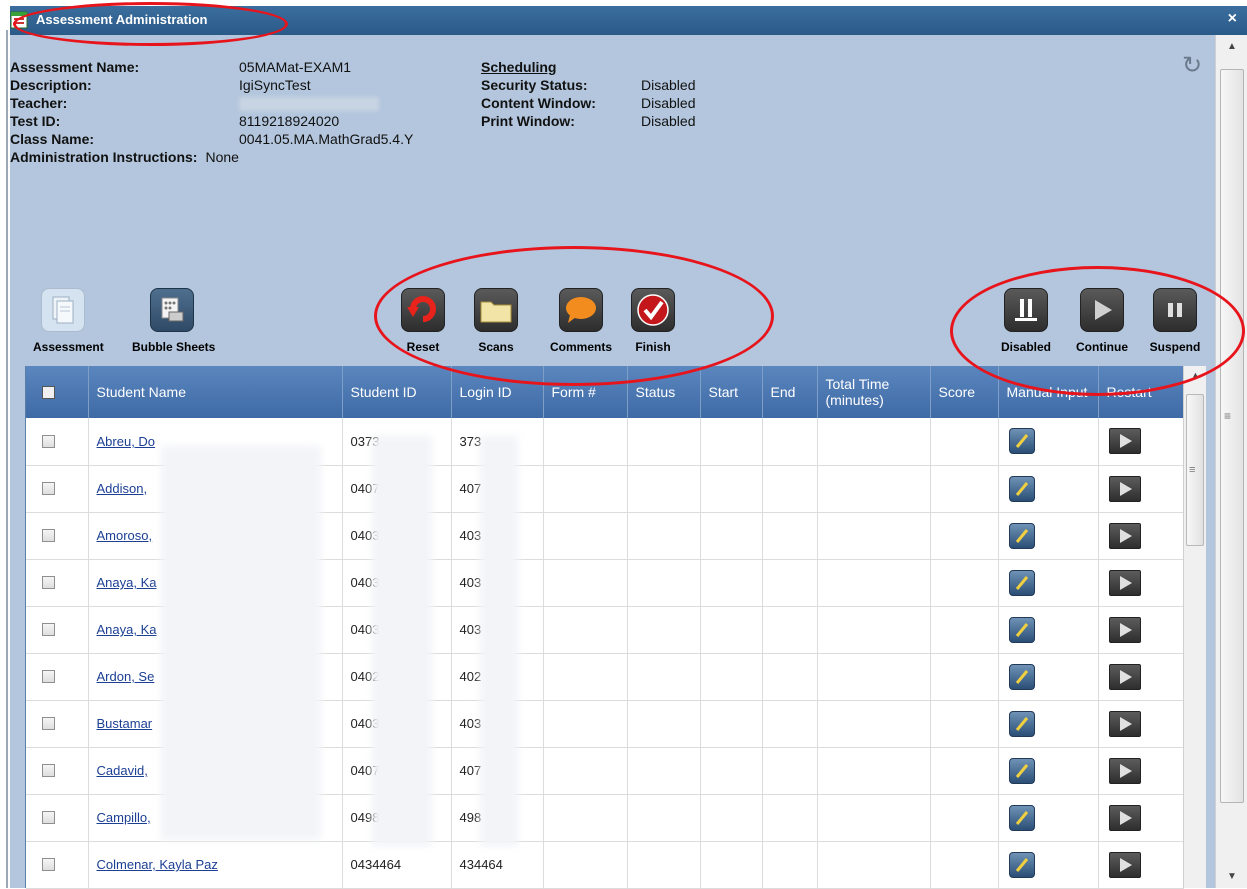 This screenshot has width=1247, height=889. I want to click on student-name-link: Amoroso,, so click(125, 535).